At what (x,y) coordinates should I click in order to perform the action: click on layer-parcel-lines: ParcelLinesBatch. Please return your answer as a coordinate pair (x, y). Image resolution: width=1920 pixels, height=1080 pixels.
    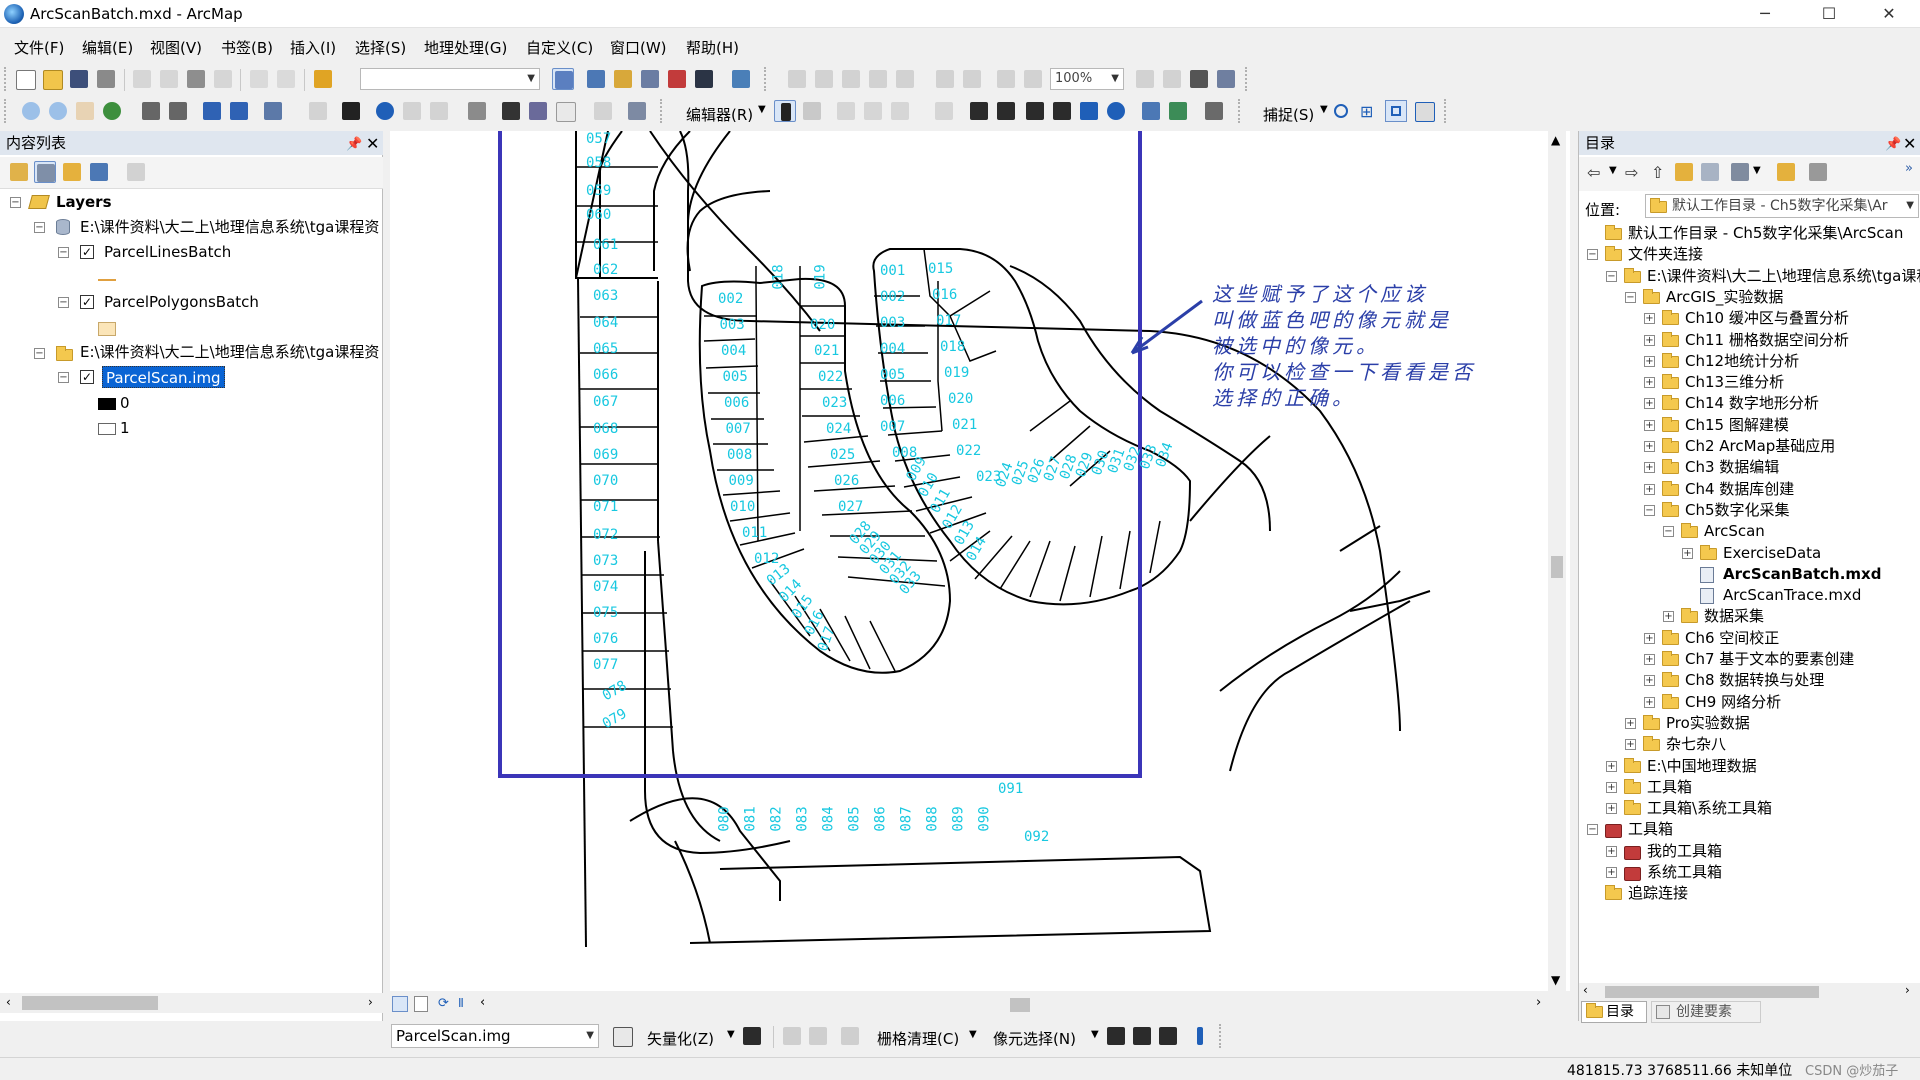
    Looking at the image, I should click on (167, 252).